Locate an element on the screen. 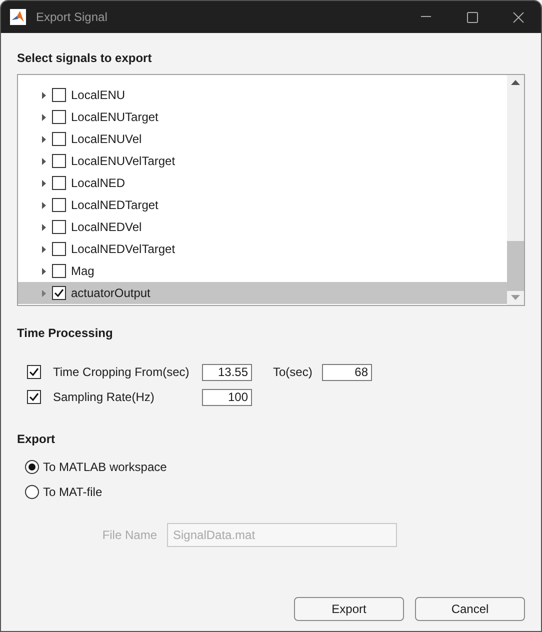 Image resolution: width=542 pixels, height=632 pixels. rate-field: 100 is located at coordinates (227, 397).